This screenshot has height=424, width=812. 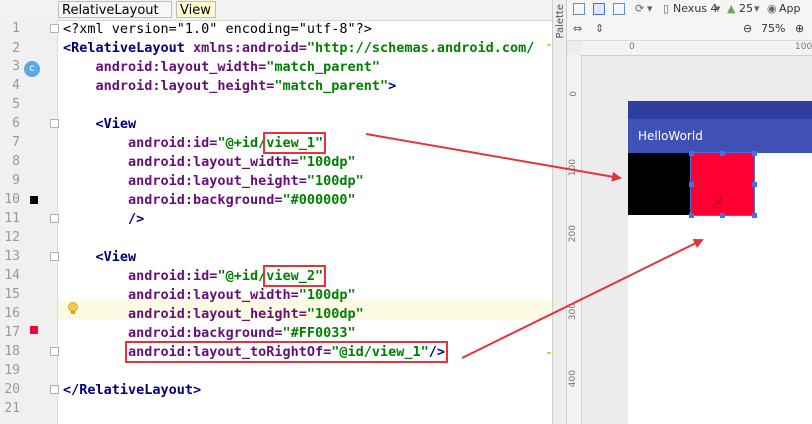 What do you see at coordinates (276, 10) in the screenshot?
I see `breadcrumb: RelativeLayout View` at bounding box center [276, 10].